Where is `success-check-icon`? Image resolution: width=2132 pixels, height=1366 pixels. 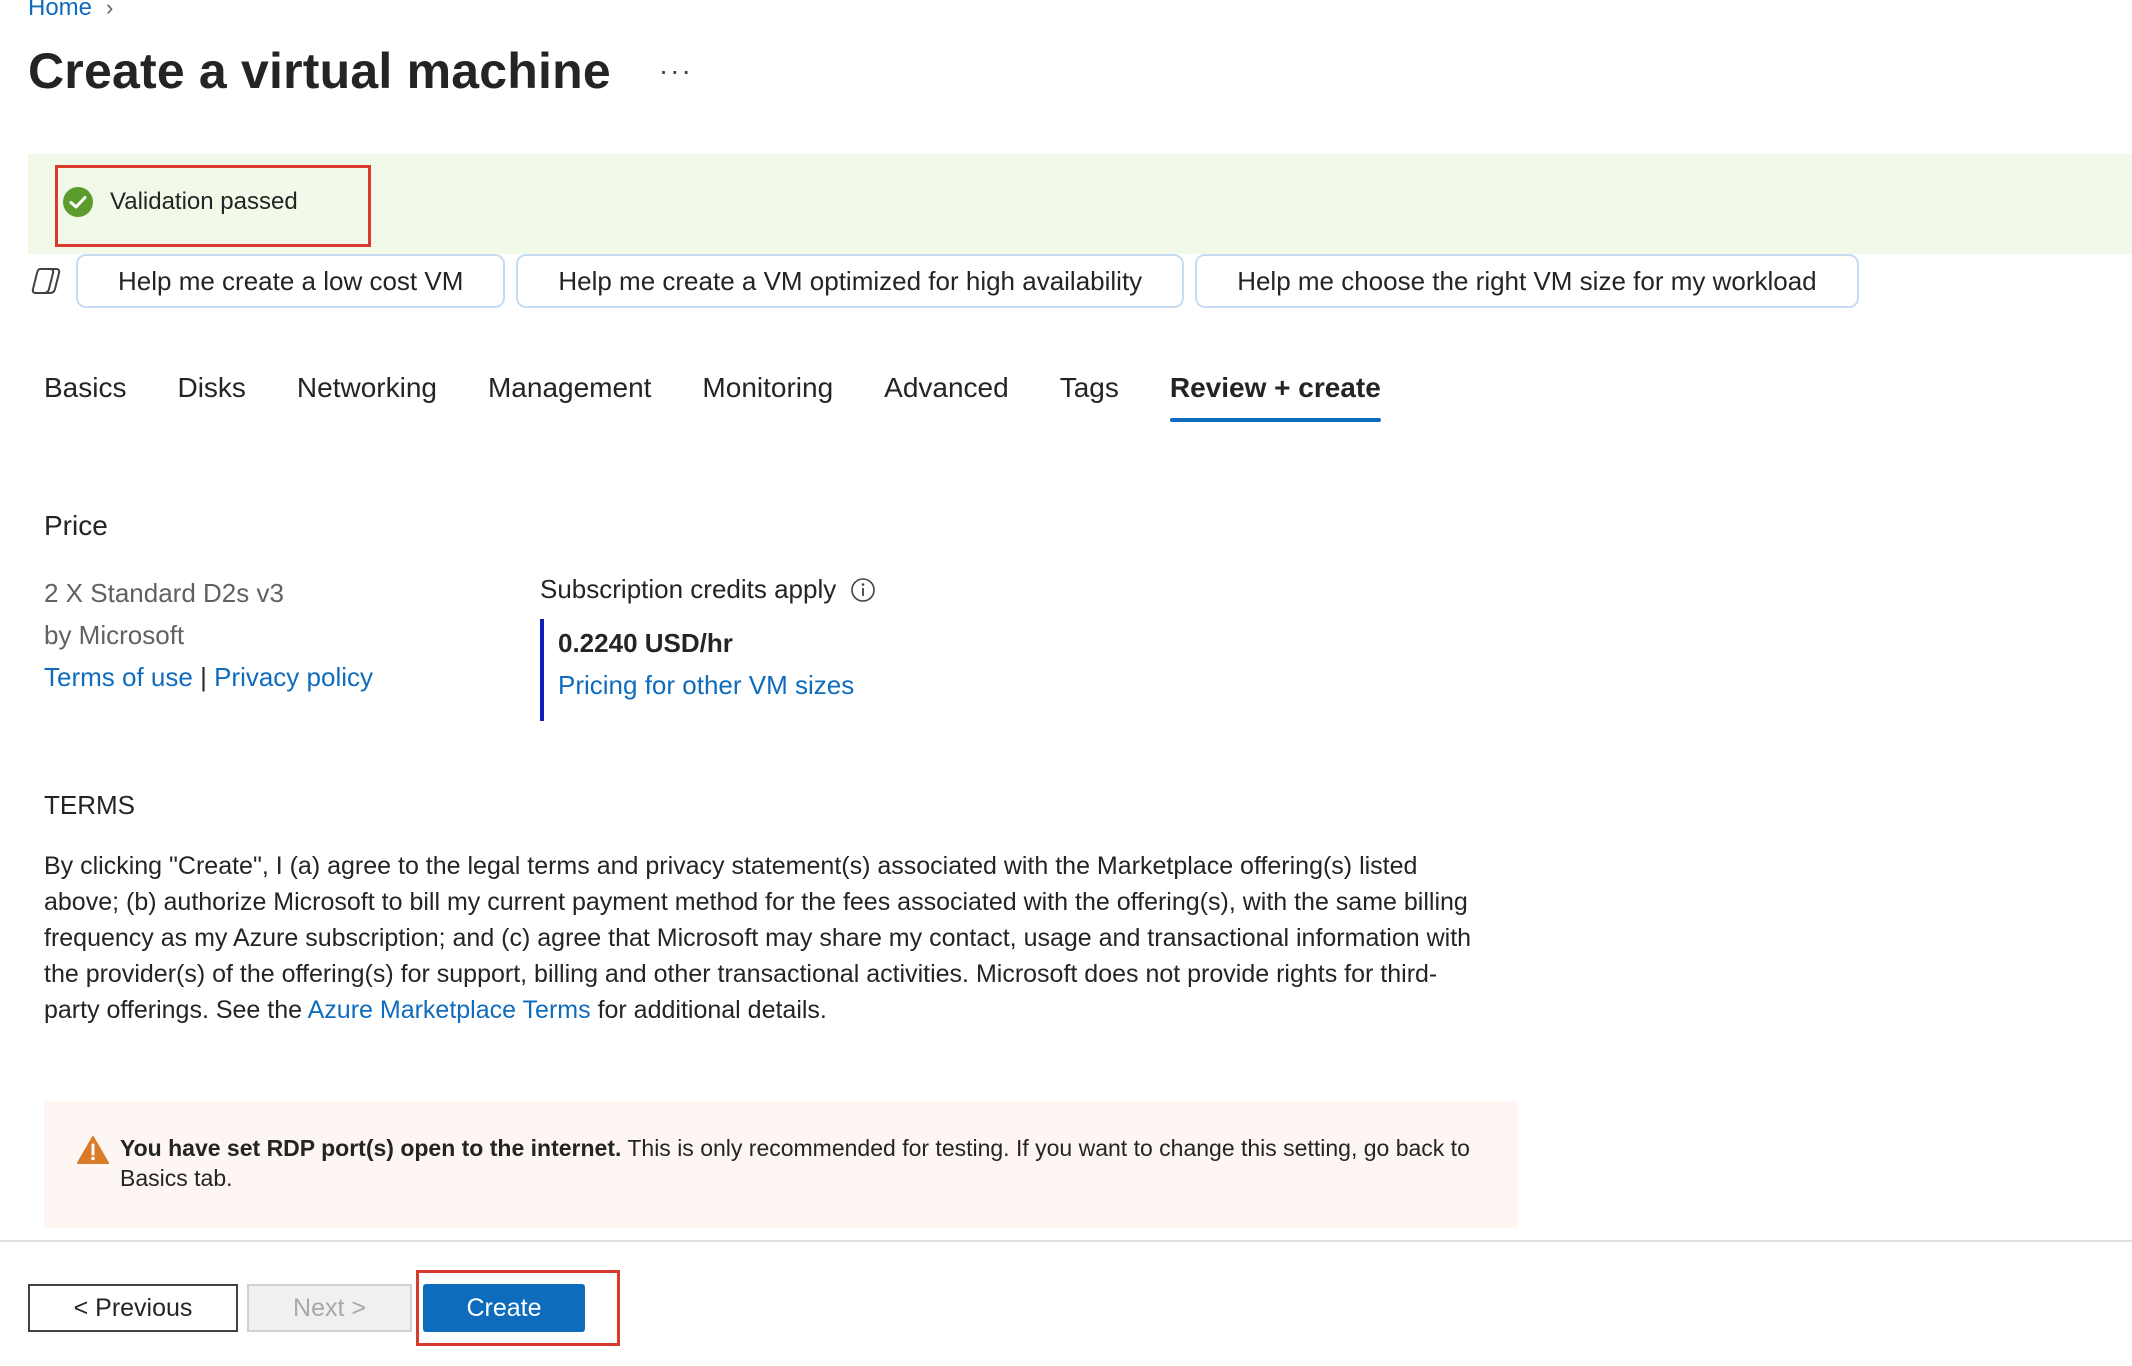 success-check-icon is located at coordinates (78, 202).